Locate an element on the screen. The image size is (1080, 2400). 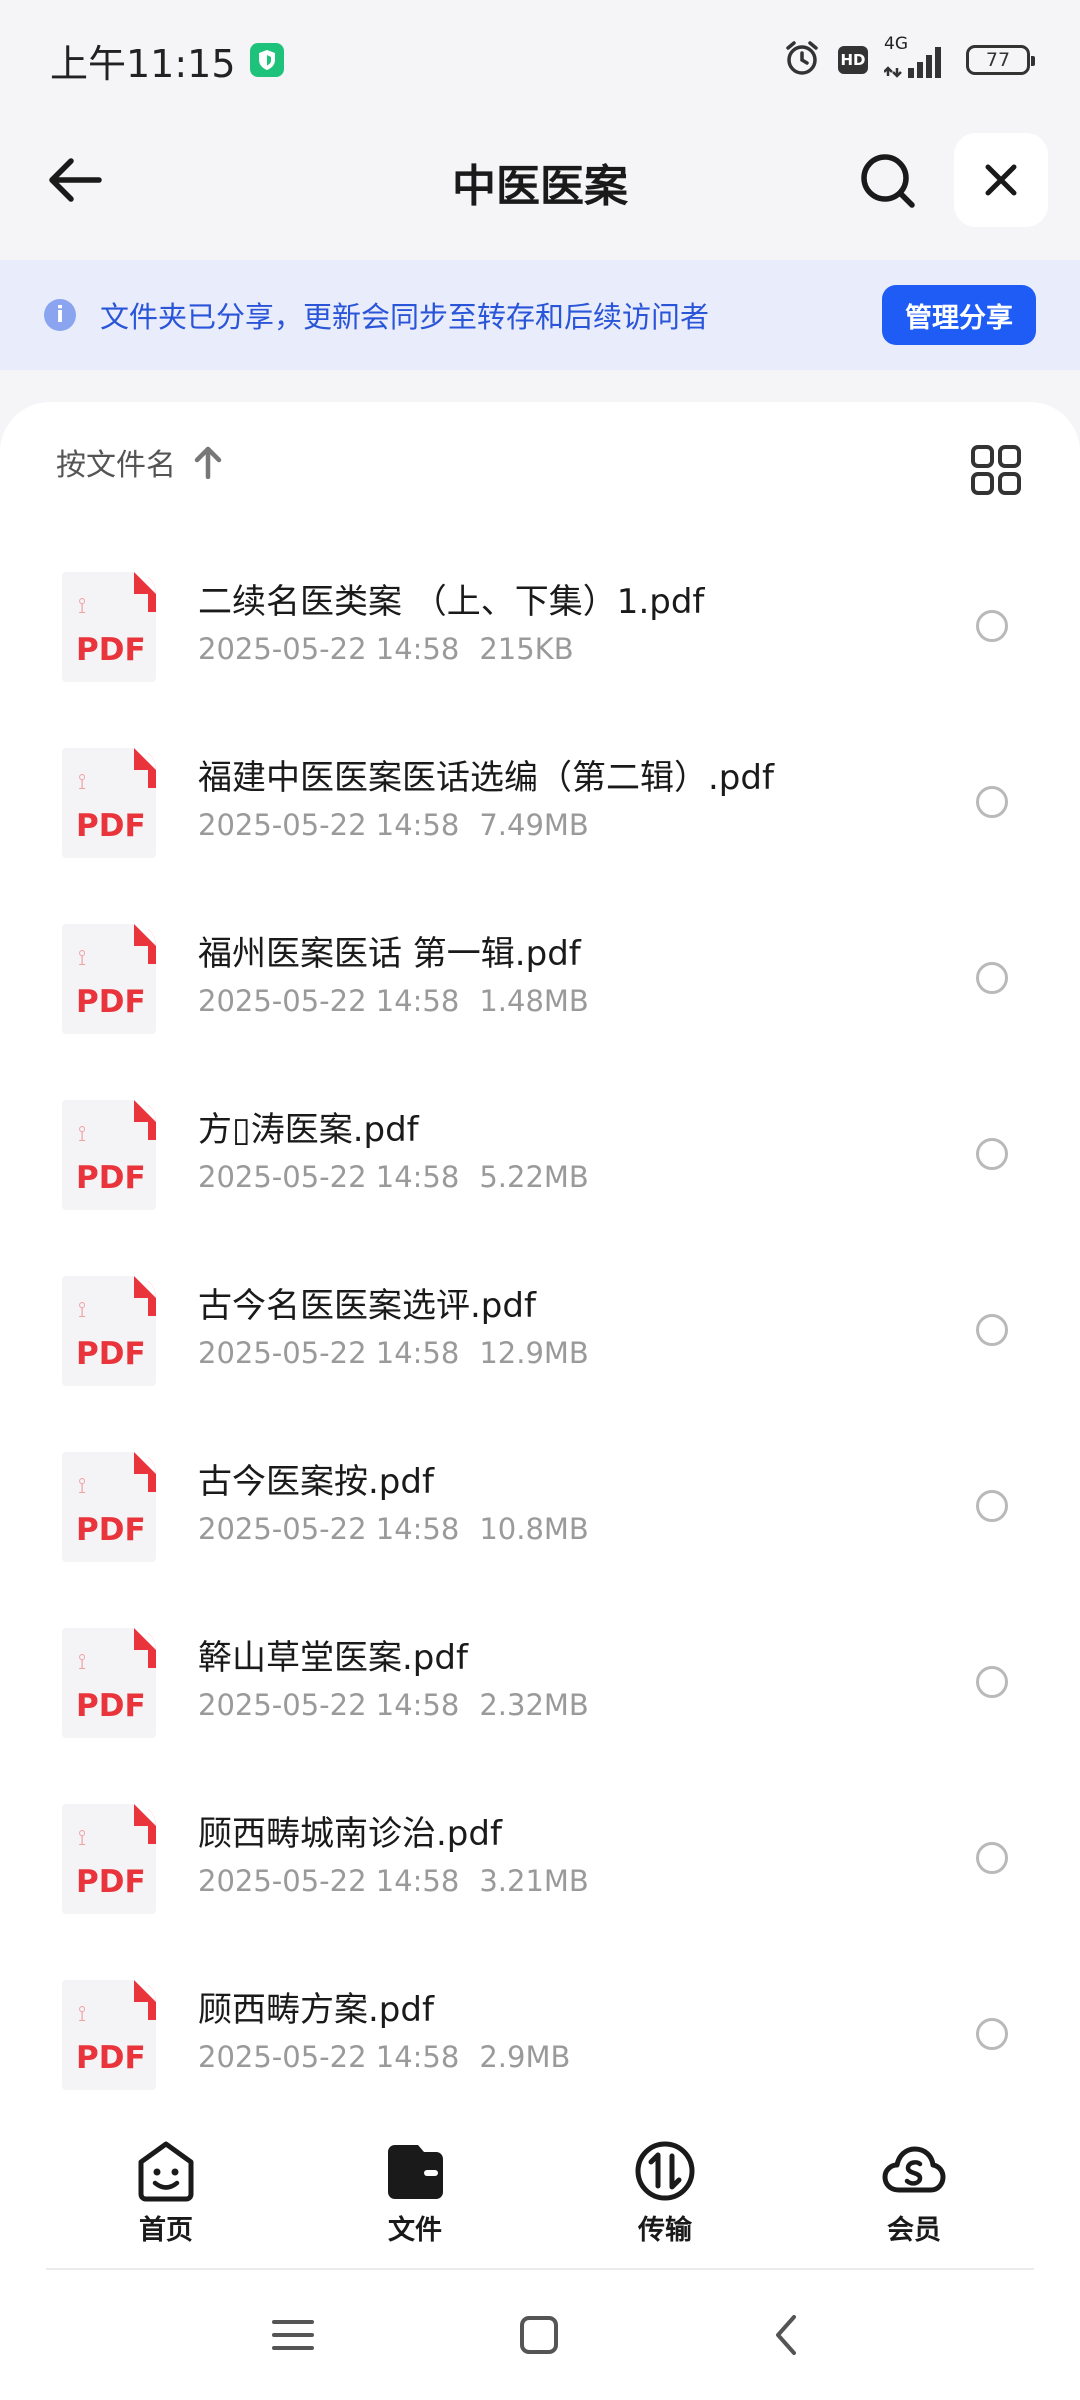
file-name: 顾西畴城南诊治.pdf is located at coordinates (350, 1834).